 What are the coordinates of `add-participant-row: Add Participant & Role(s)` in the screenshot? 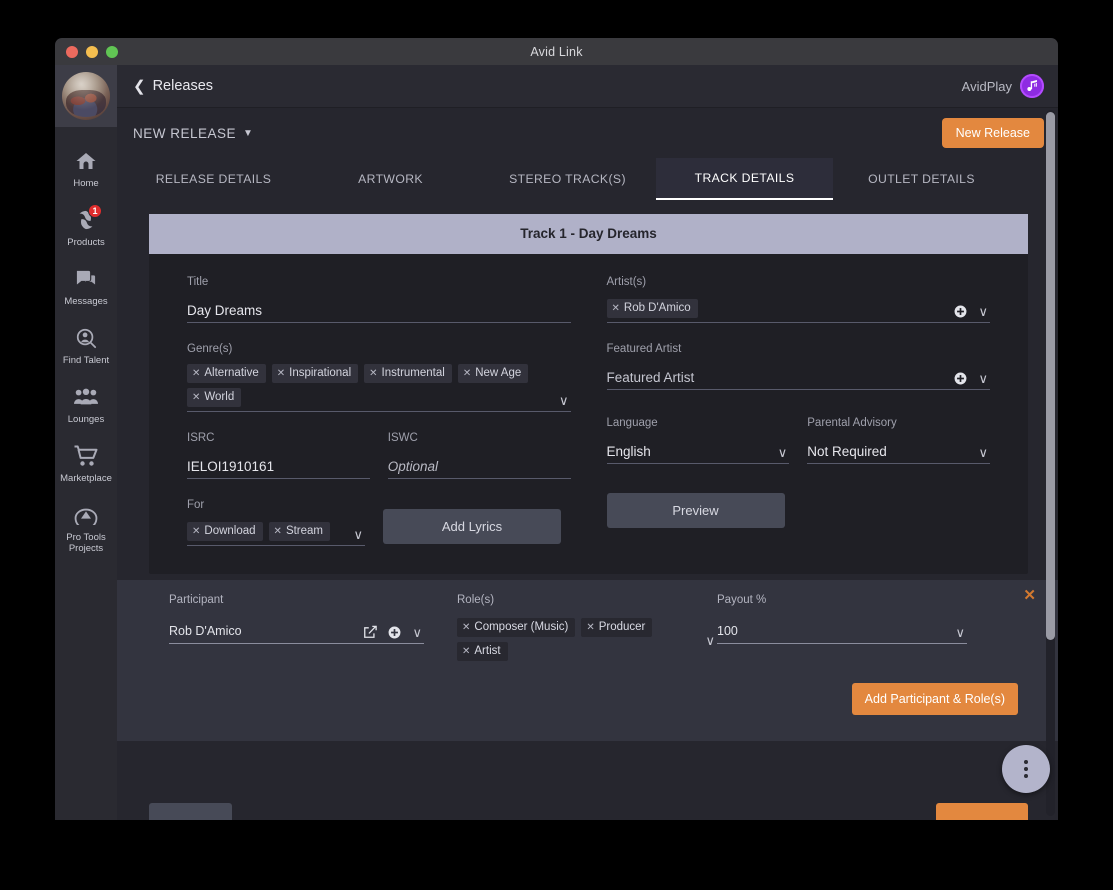 It's located at (598, 699).